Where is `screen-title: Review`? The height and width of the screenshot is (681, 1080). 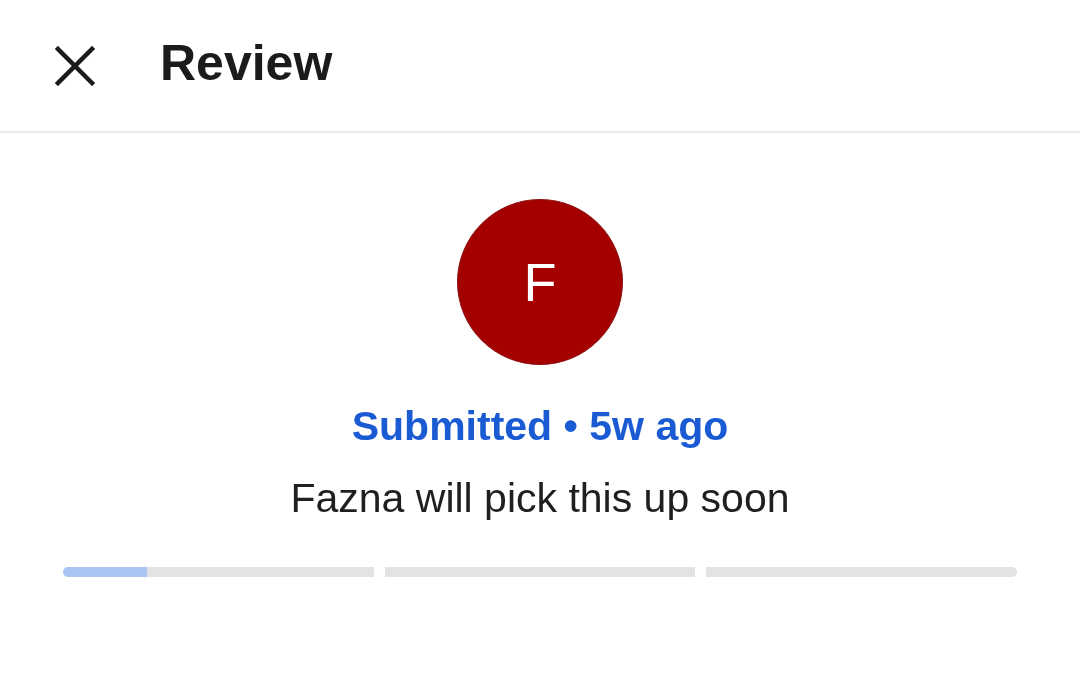
screen-title: Review is located at coordinates (246, 62).